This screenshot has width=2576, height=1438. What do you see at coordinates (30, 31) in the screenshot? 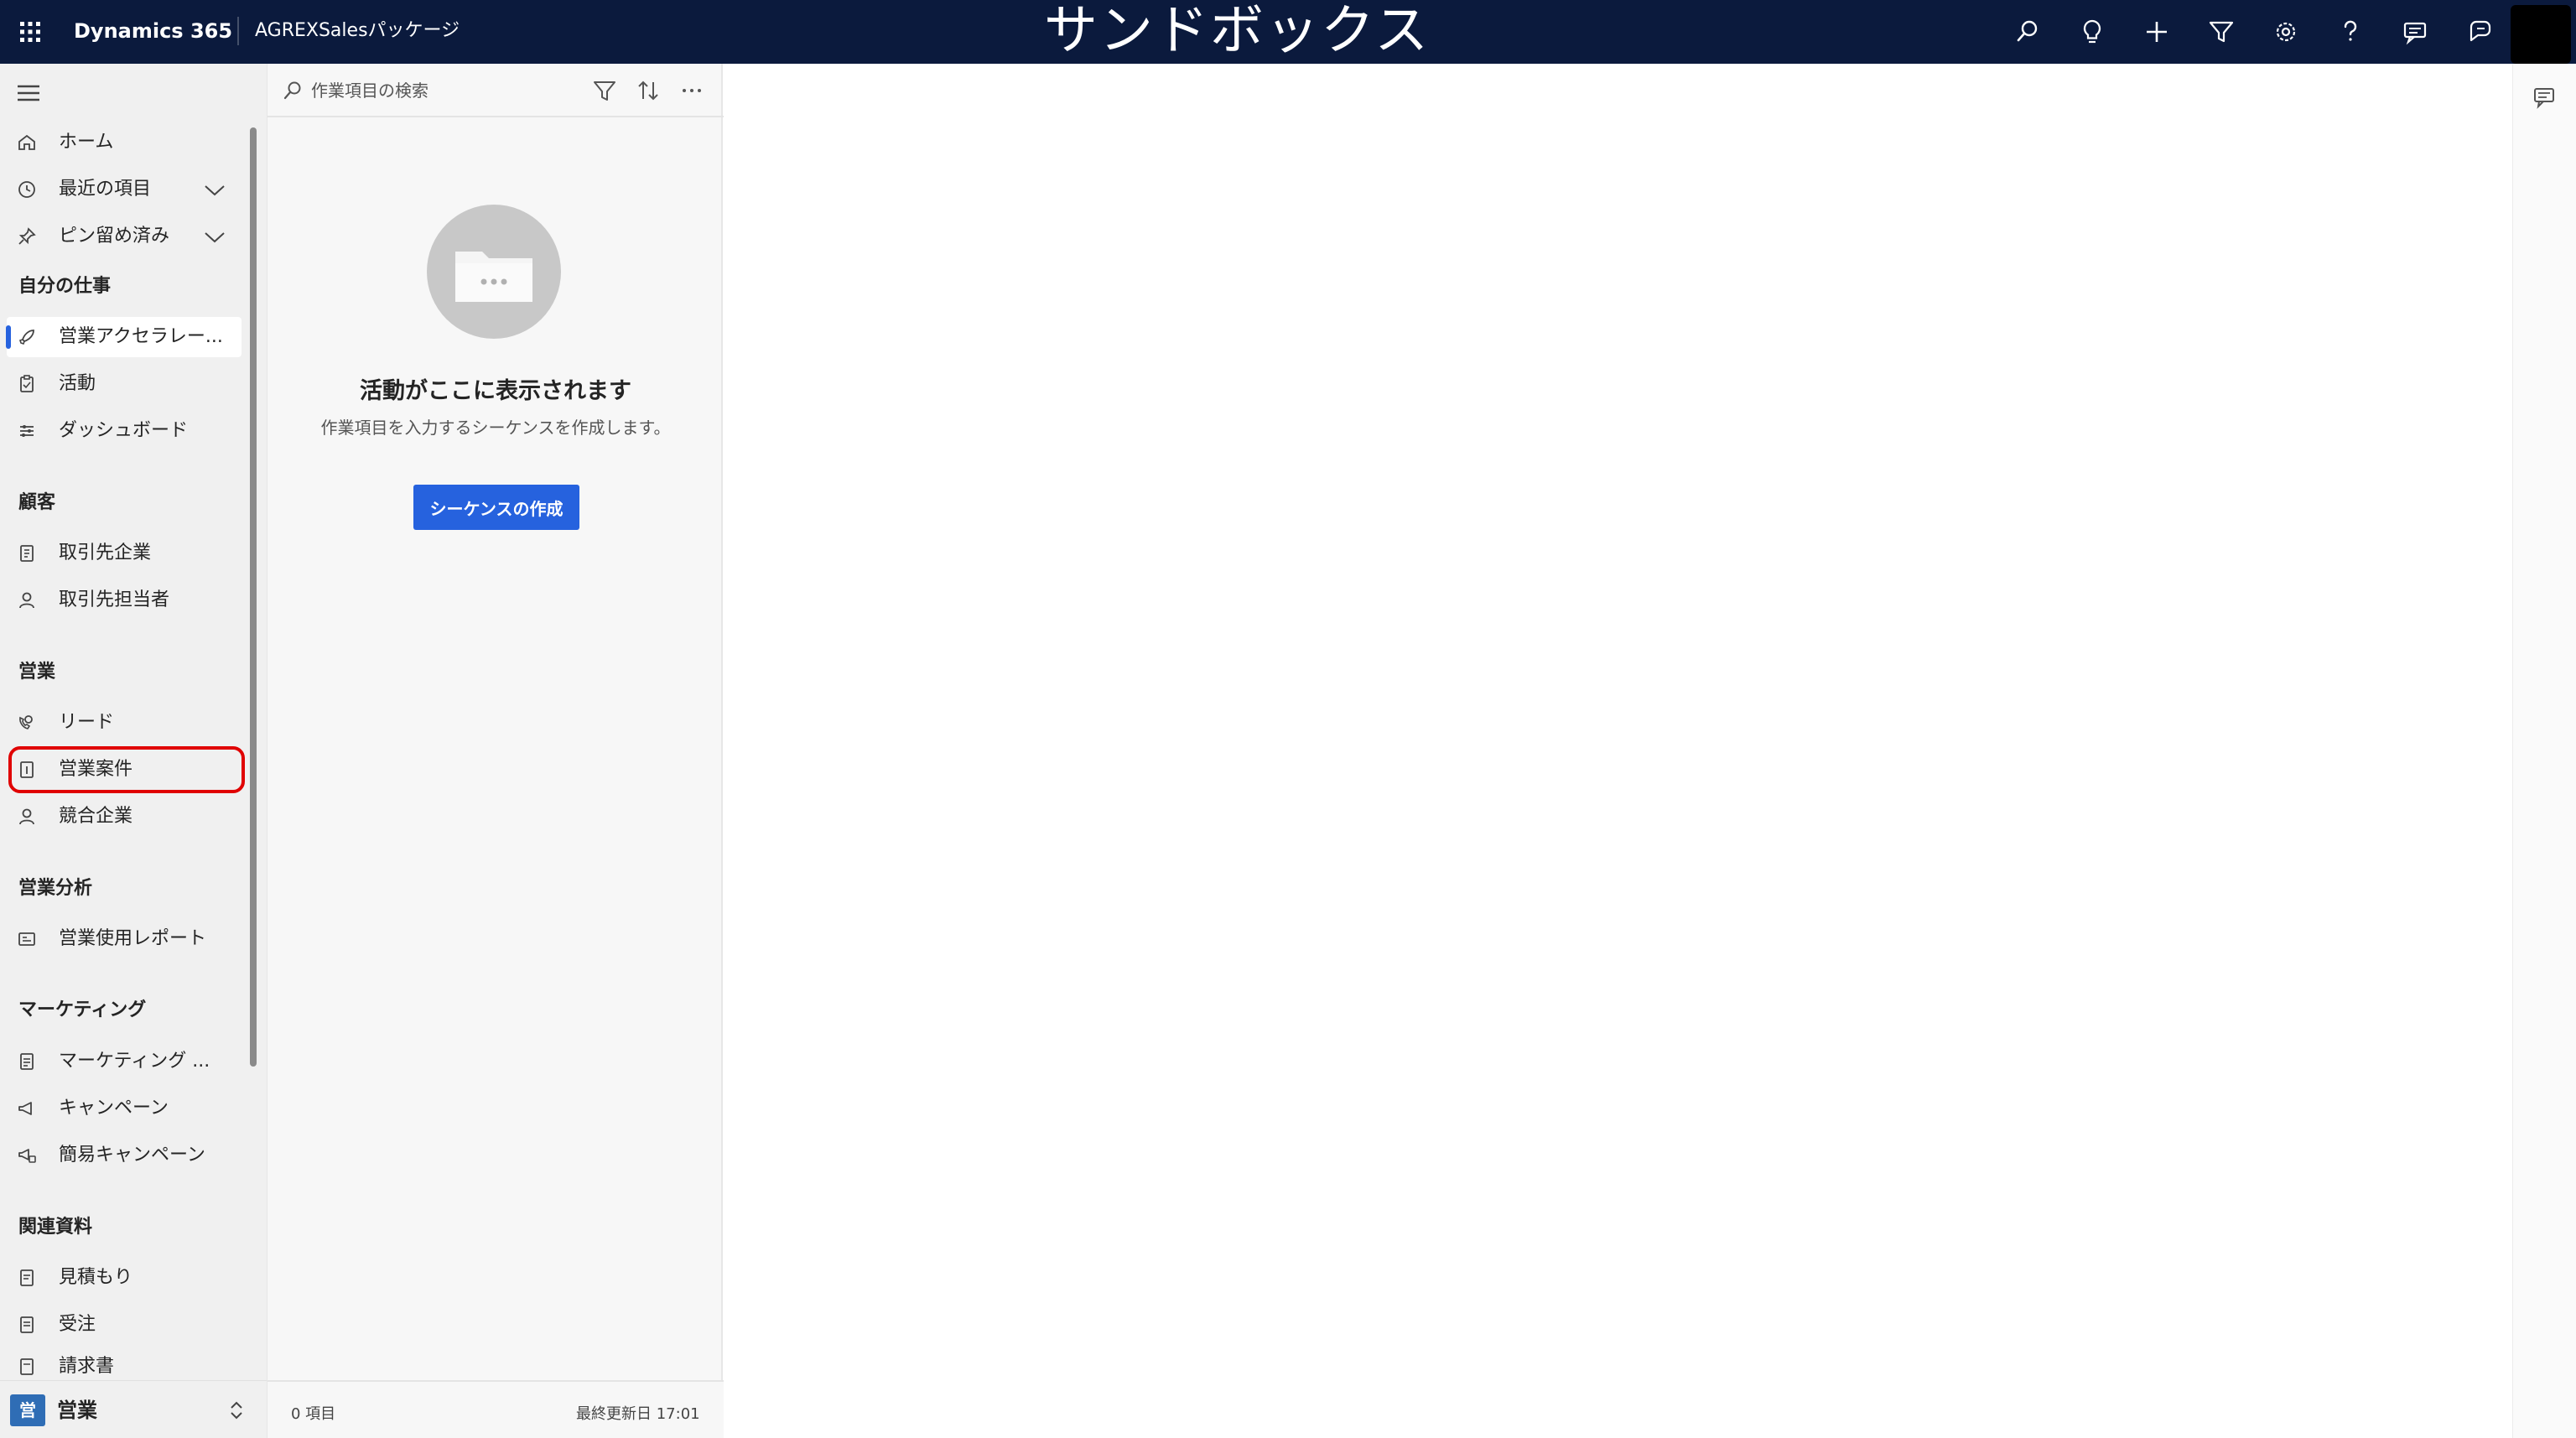
I see `waffle-icon` at bounding box center [30, 31].